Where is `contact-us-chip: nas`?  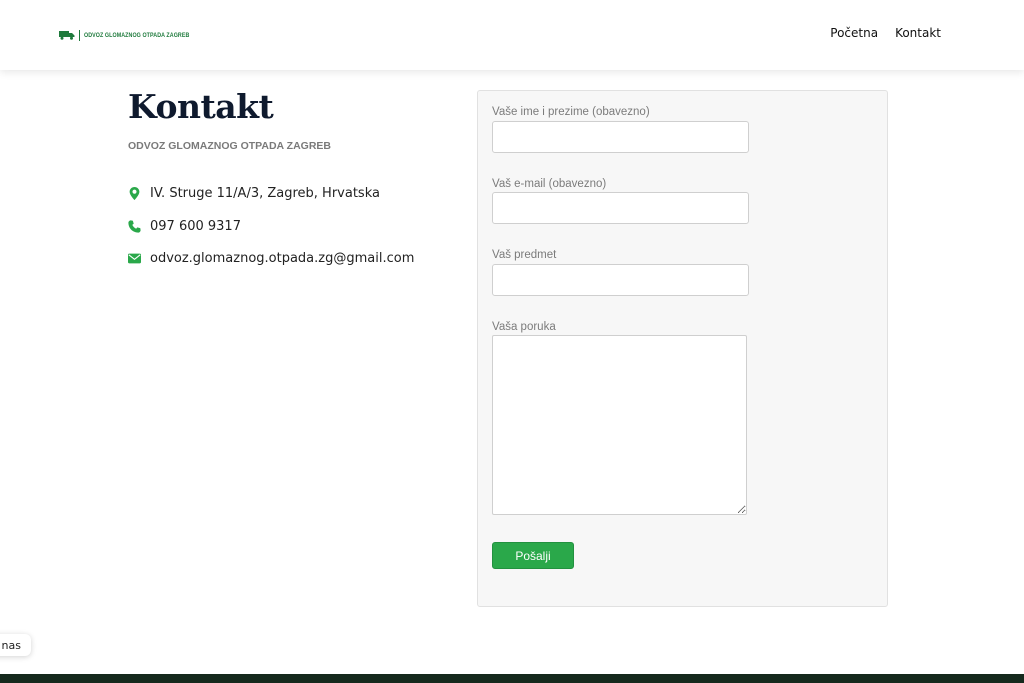 contact-us-chip: nas is located at coordinates (15, 645).